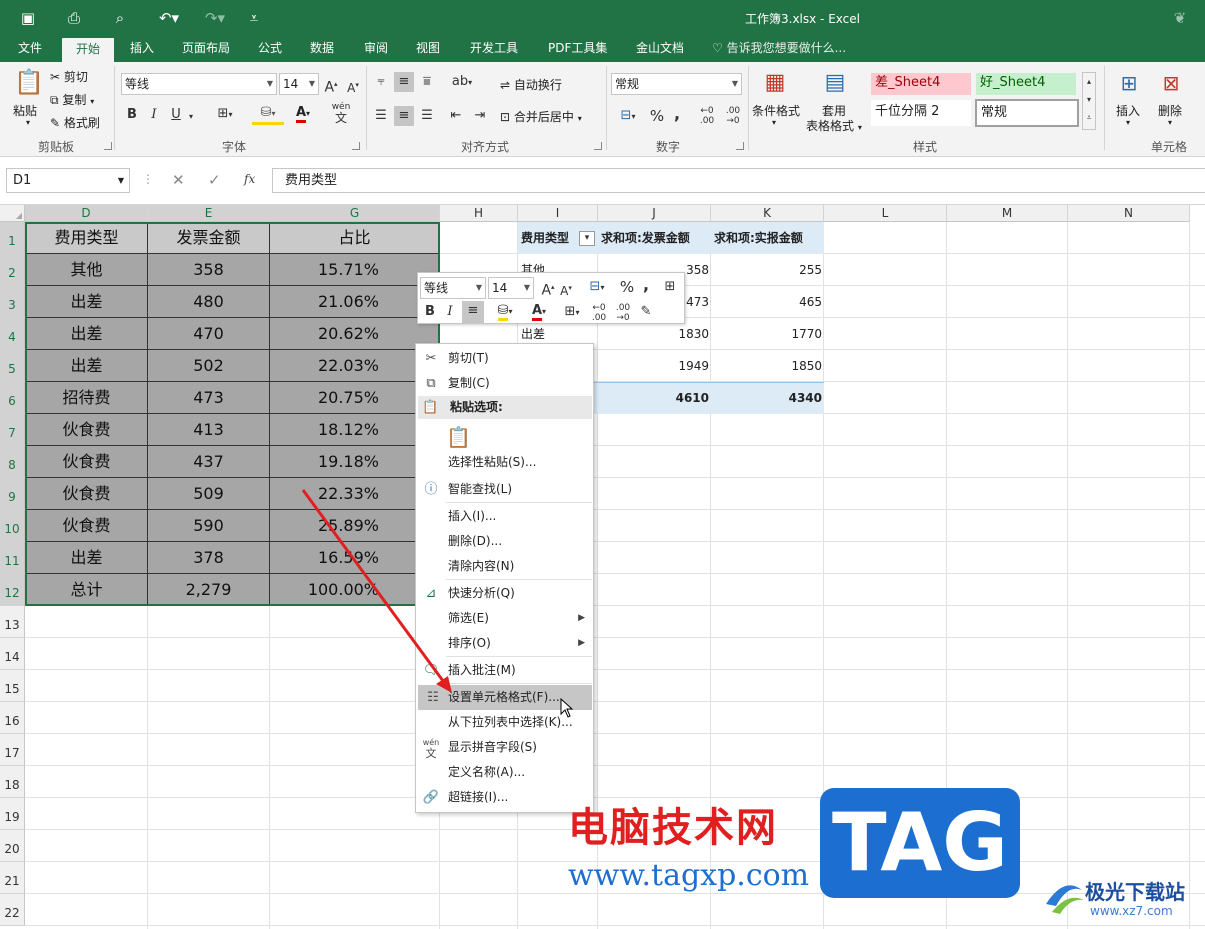  I want to click on watermark-url: www.tagxp.com, so click(689, 875).